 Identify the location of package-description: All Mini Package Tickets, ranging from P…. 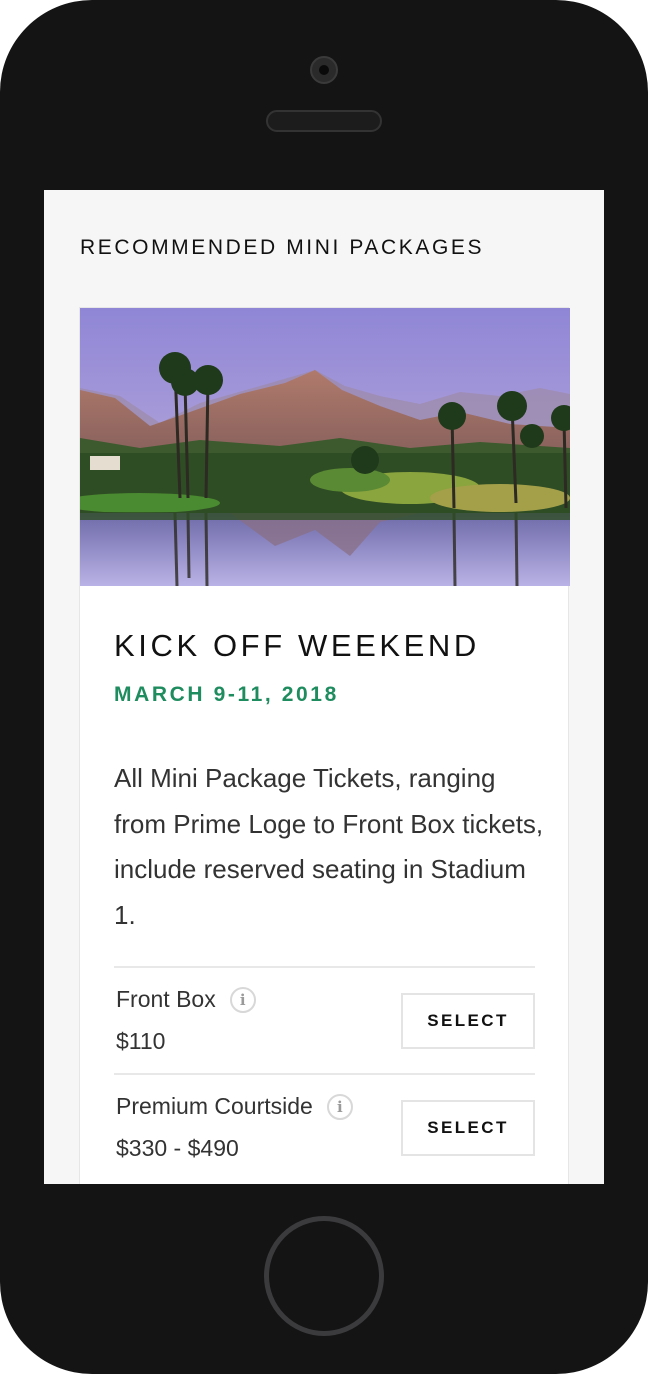
(329, 846).